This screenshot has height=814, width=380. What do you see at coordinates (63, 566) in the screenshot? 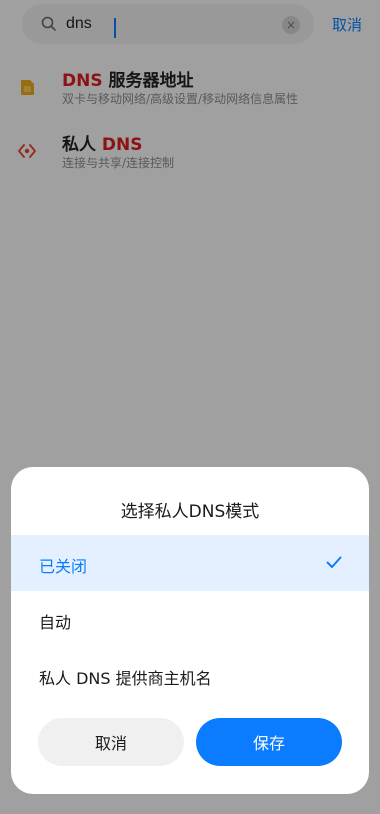
I see `option-label: 已关闭` at bounding box center [63, 566].